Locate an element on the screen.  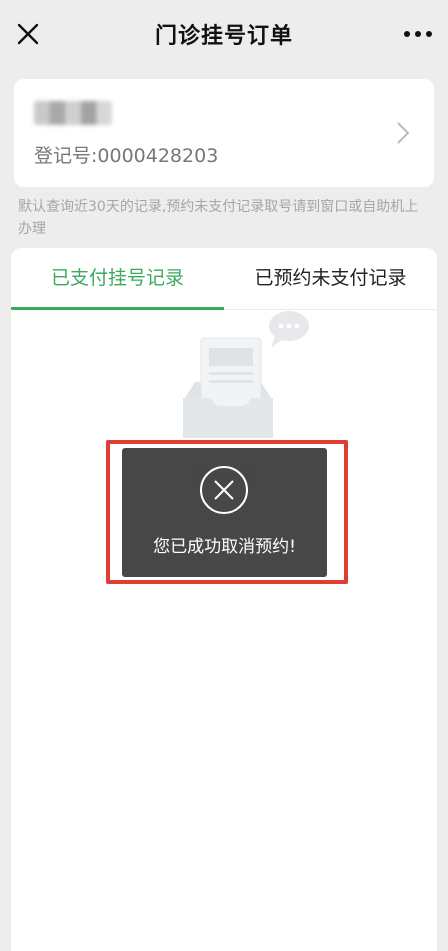
registration-number: 登记号:0000428203 is located at coordinates (126, 156).